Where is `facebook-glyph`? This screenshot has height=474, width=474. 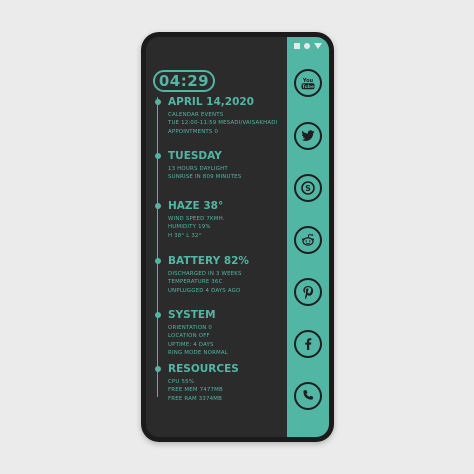 facebook-glyph is located at coordinates (308, 344).